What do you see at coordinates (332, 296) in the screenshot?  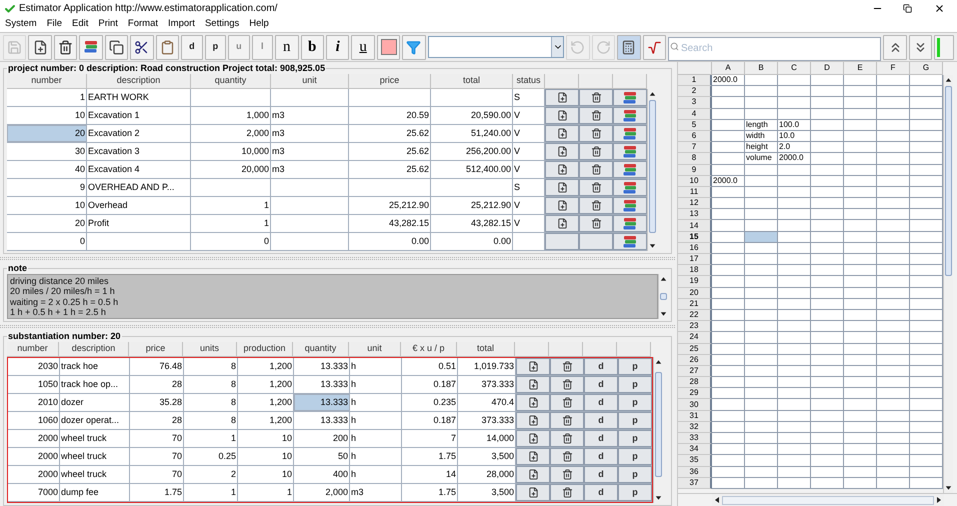 I see `note-field: driving distance 20 miles 20 miles / 20 miles/h = 1 h waiting = 2 x 0.25 h = 0.5 h 1 h + 0.5 h + 1 h = 2.5 h` at bounding box center [332, 296].